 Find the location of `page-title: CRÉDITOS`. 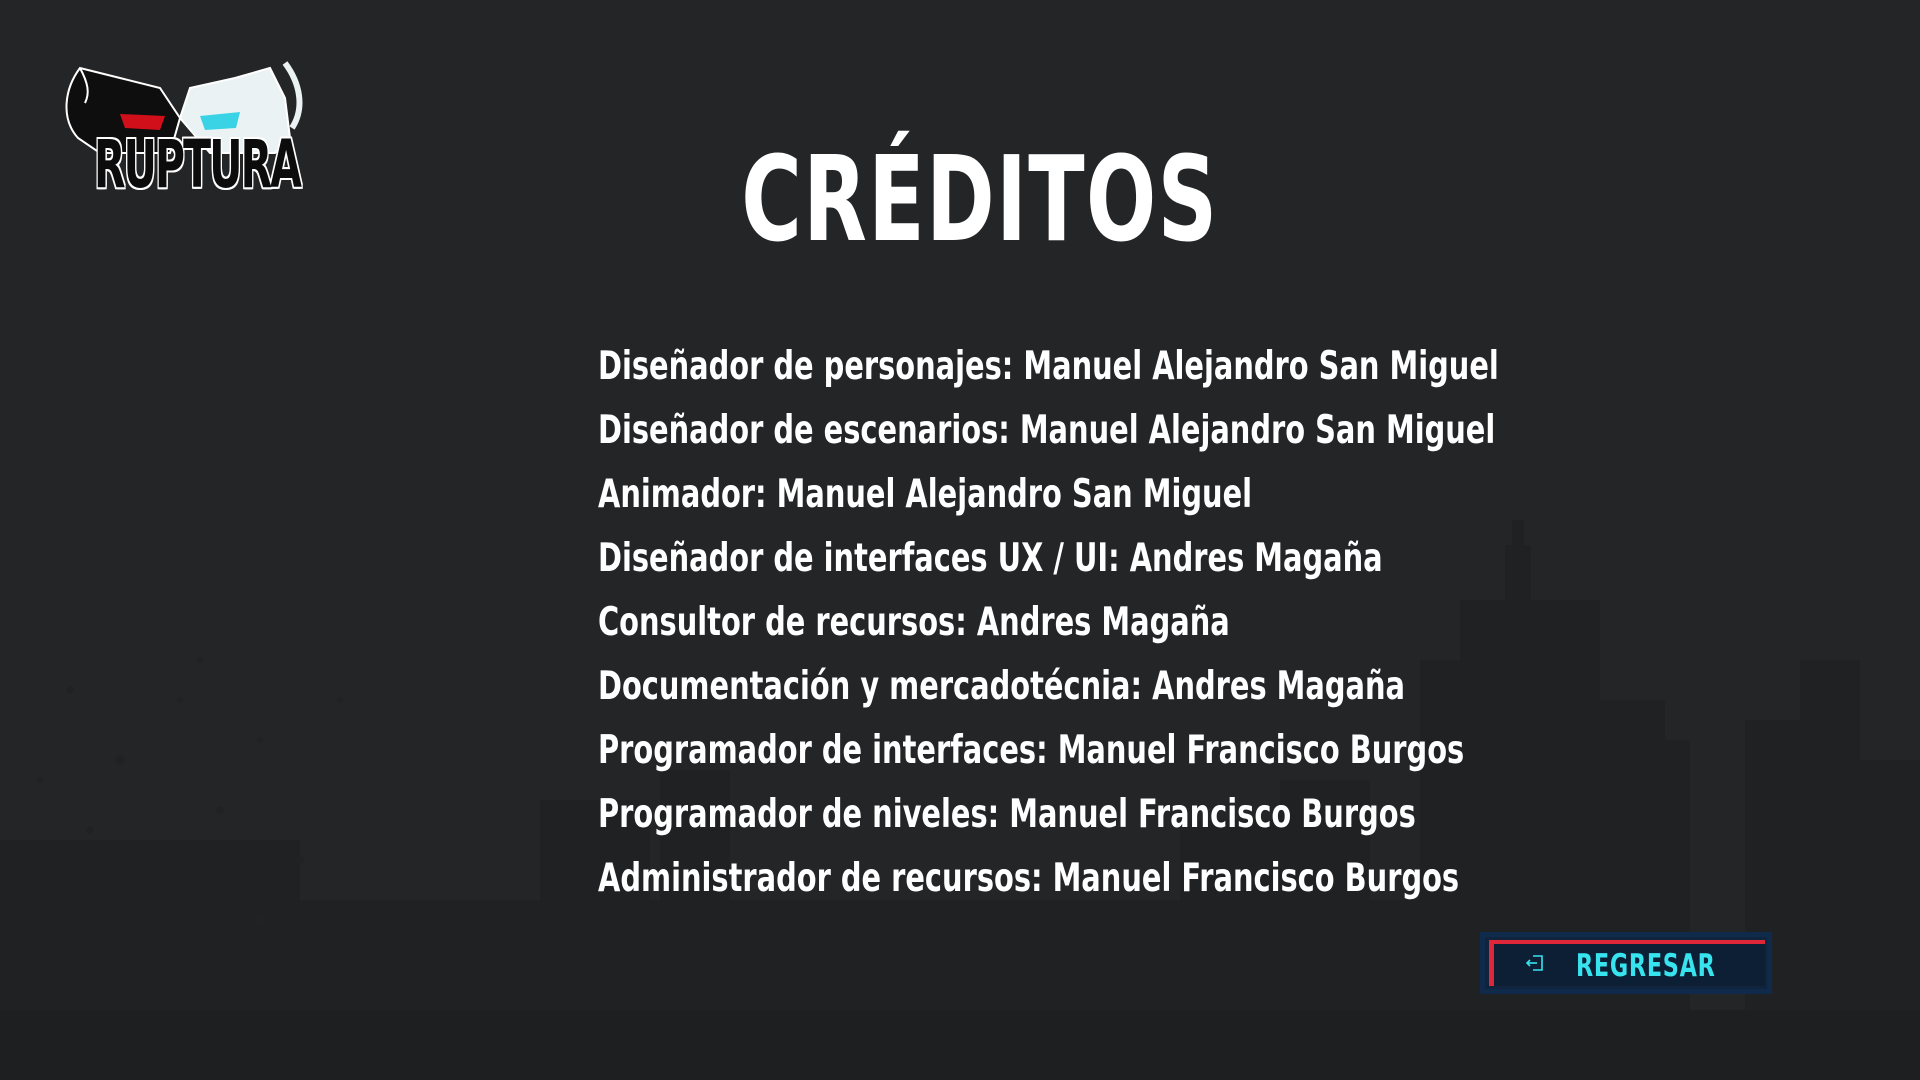

page-title: CRÉDITOS is located at coordinates (980, 199).